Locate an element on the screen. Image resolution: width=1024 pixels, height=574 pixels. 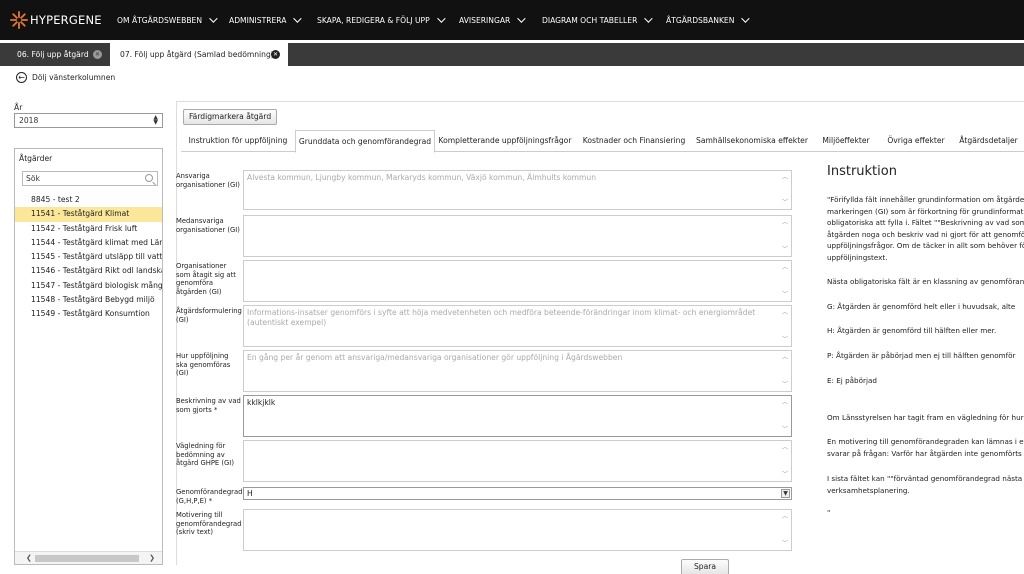
field-label: Medansvariga organisationer (GI) is located at coordinates (208, 225).